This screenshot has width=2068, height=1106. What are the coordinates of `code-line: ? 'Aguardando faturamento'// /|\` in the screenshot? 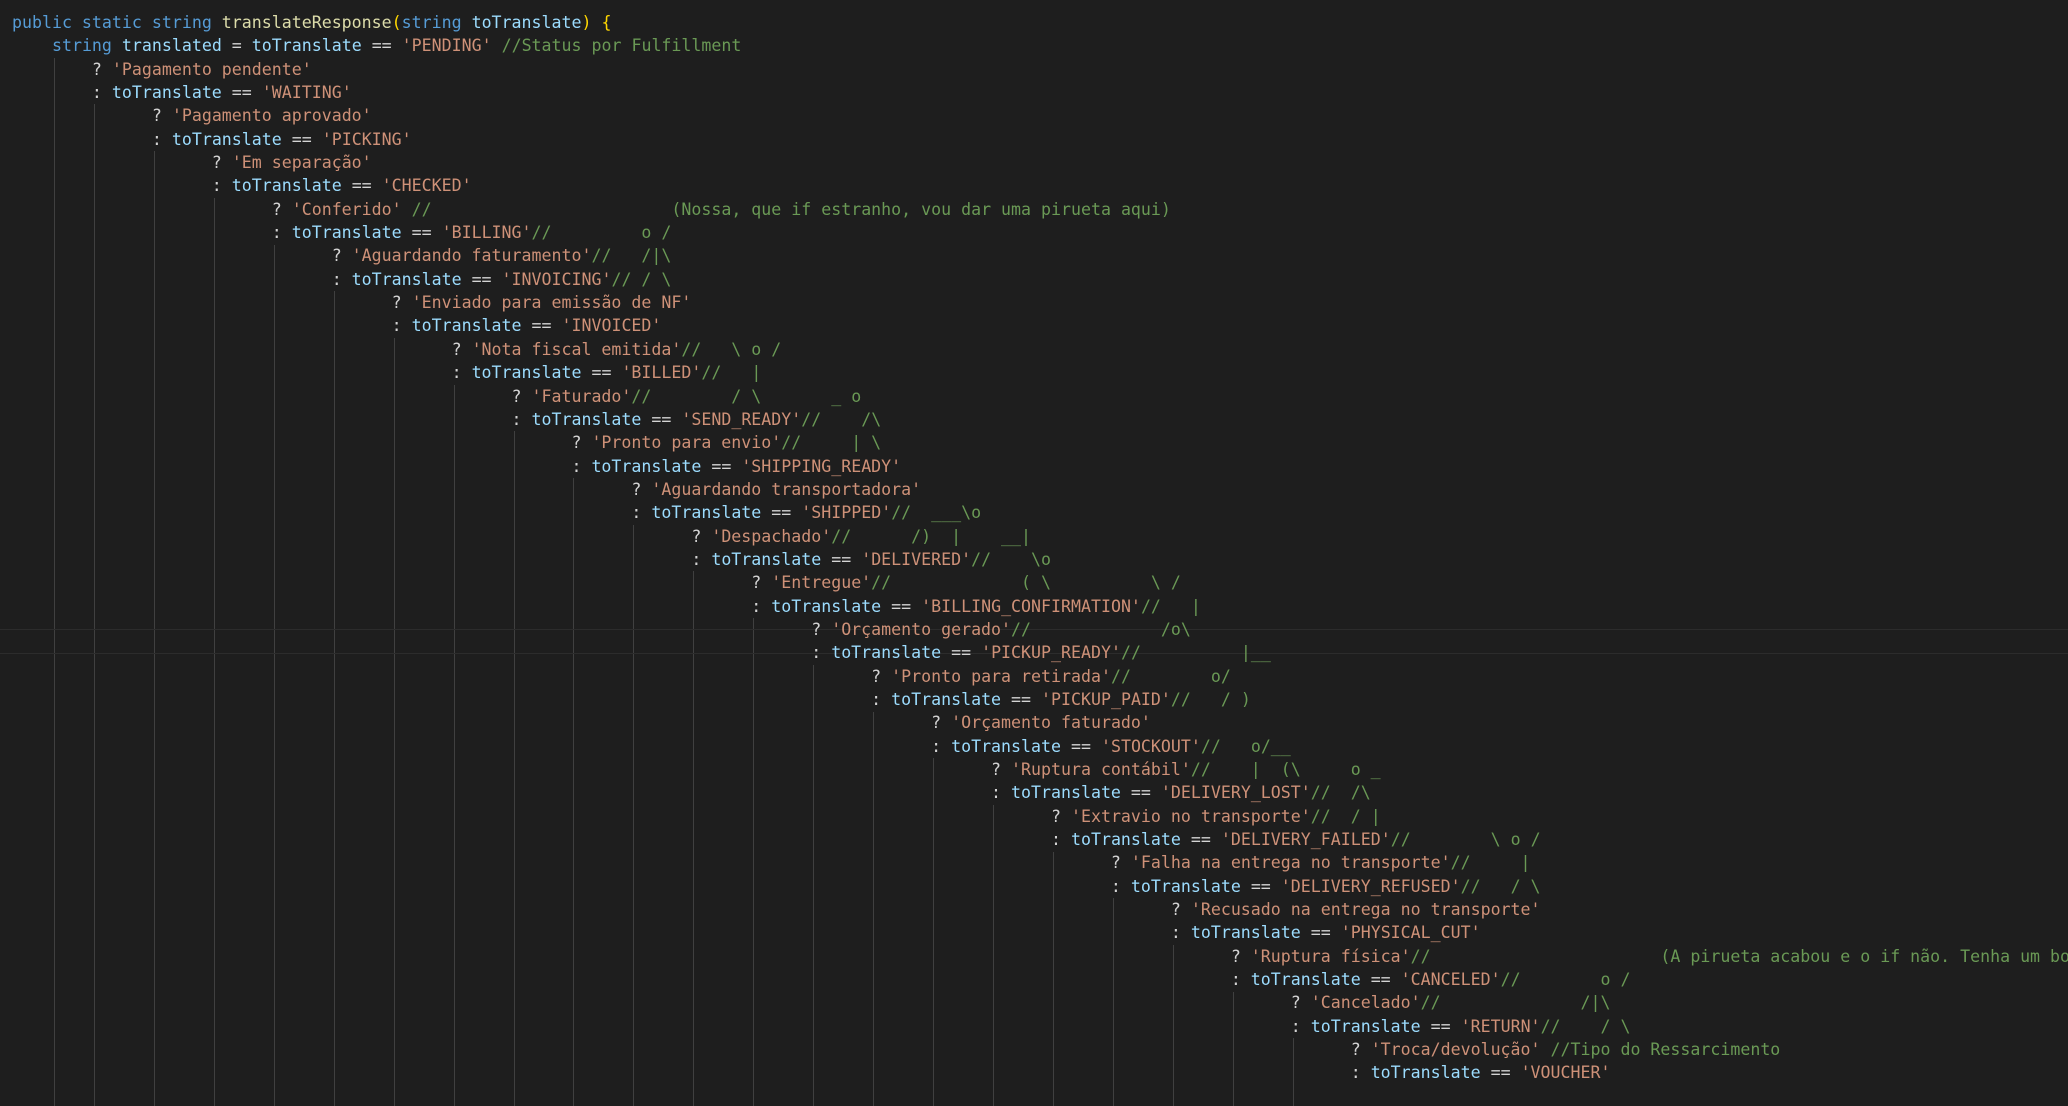 It's located at (1040, 255).